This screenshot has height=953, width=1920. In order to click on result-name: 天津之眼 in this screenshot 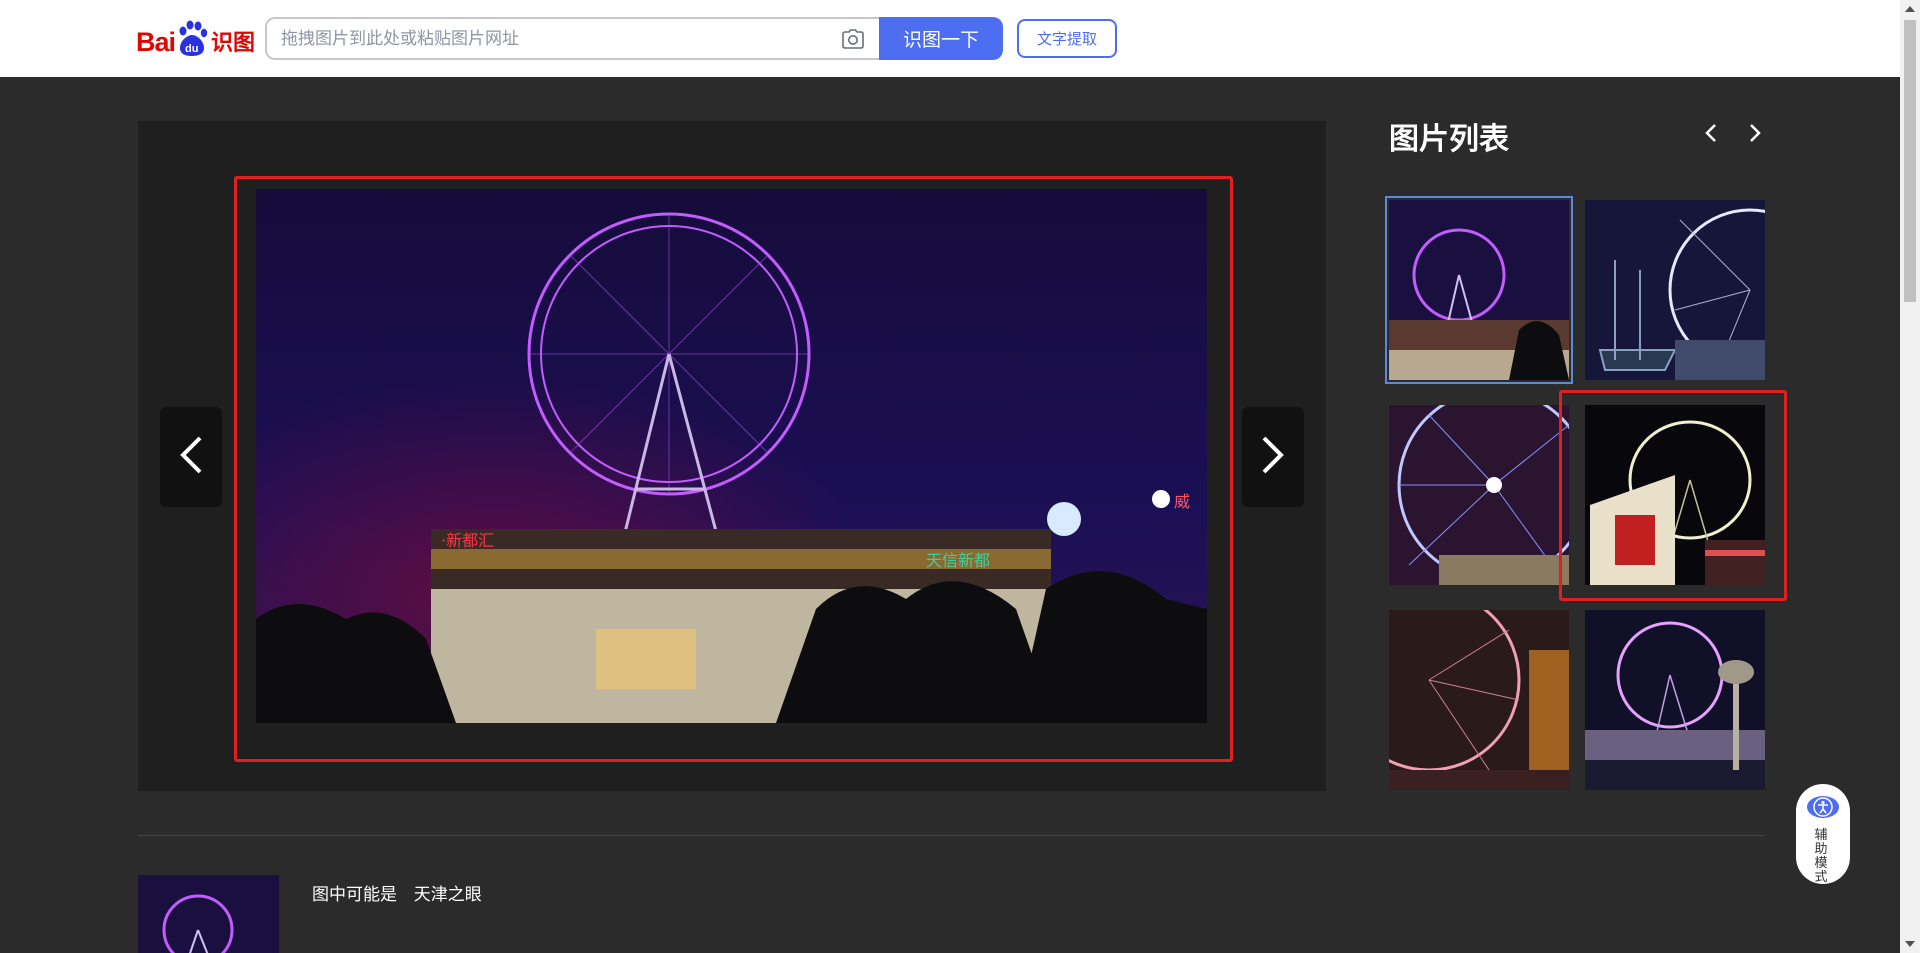, I will do `click(448, 894)`.